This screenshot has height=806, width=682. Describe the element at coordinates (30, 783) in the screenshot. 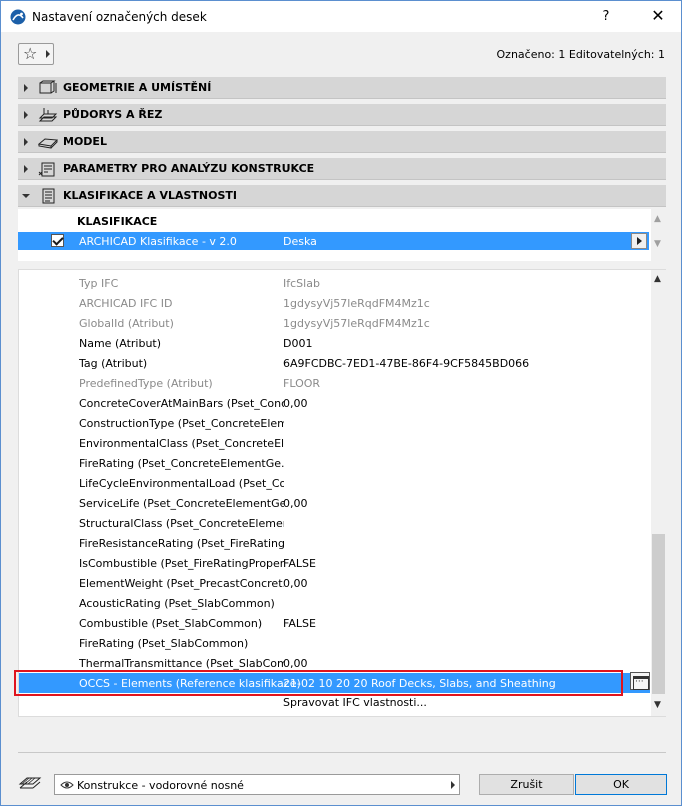

I see `layer-icon` at that location.